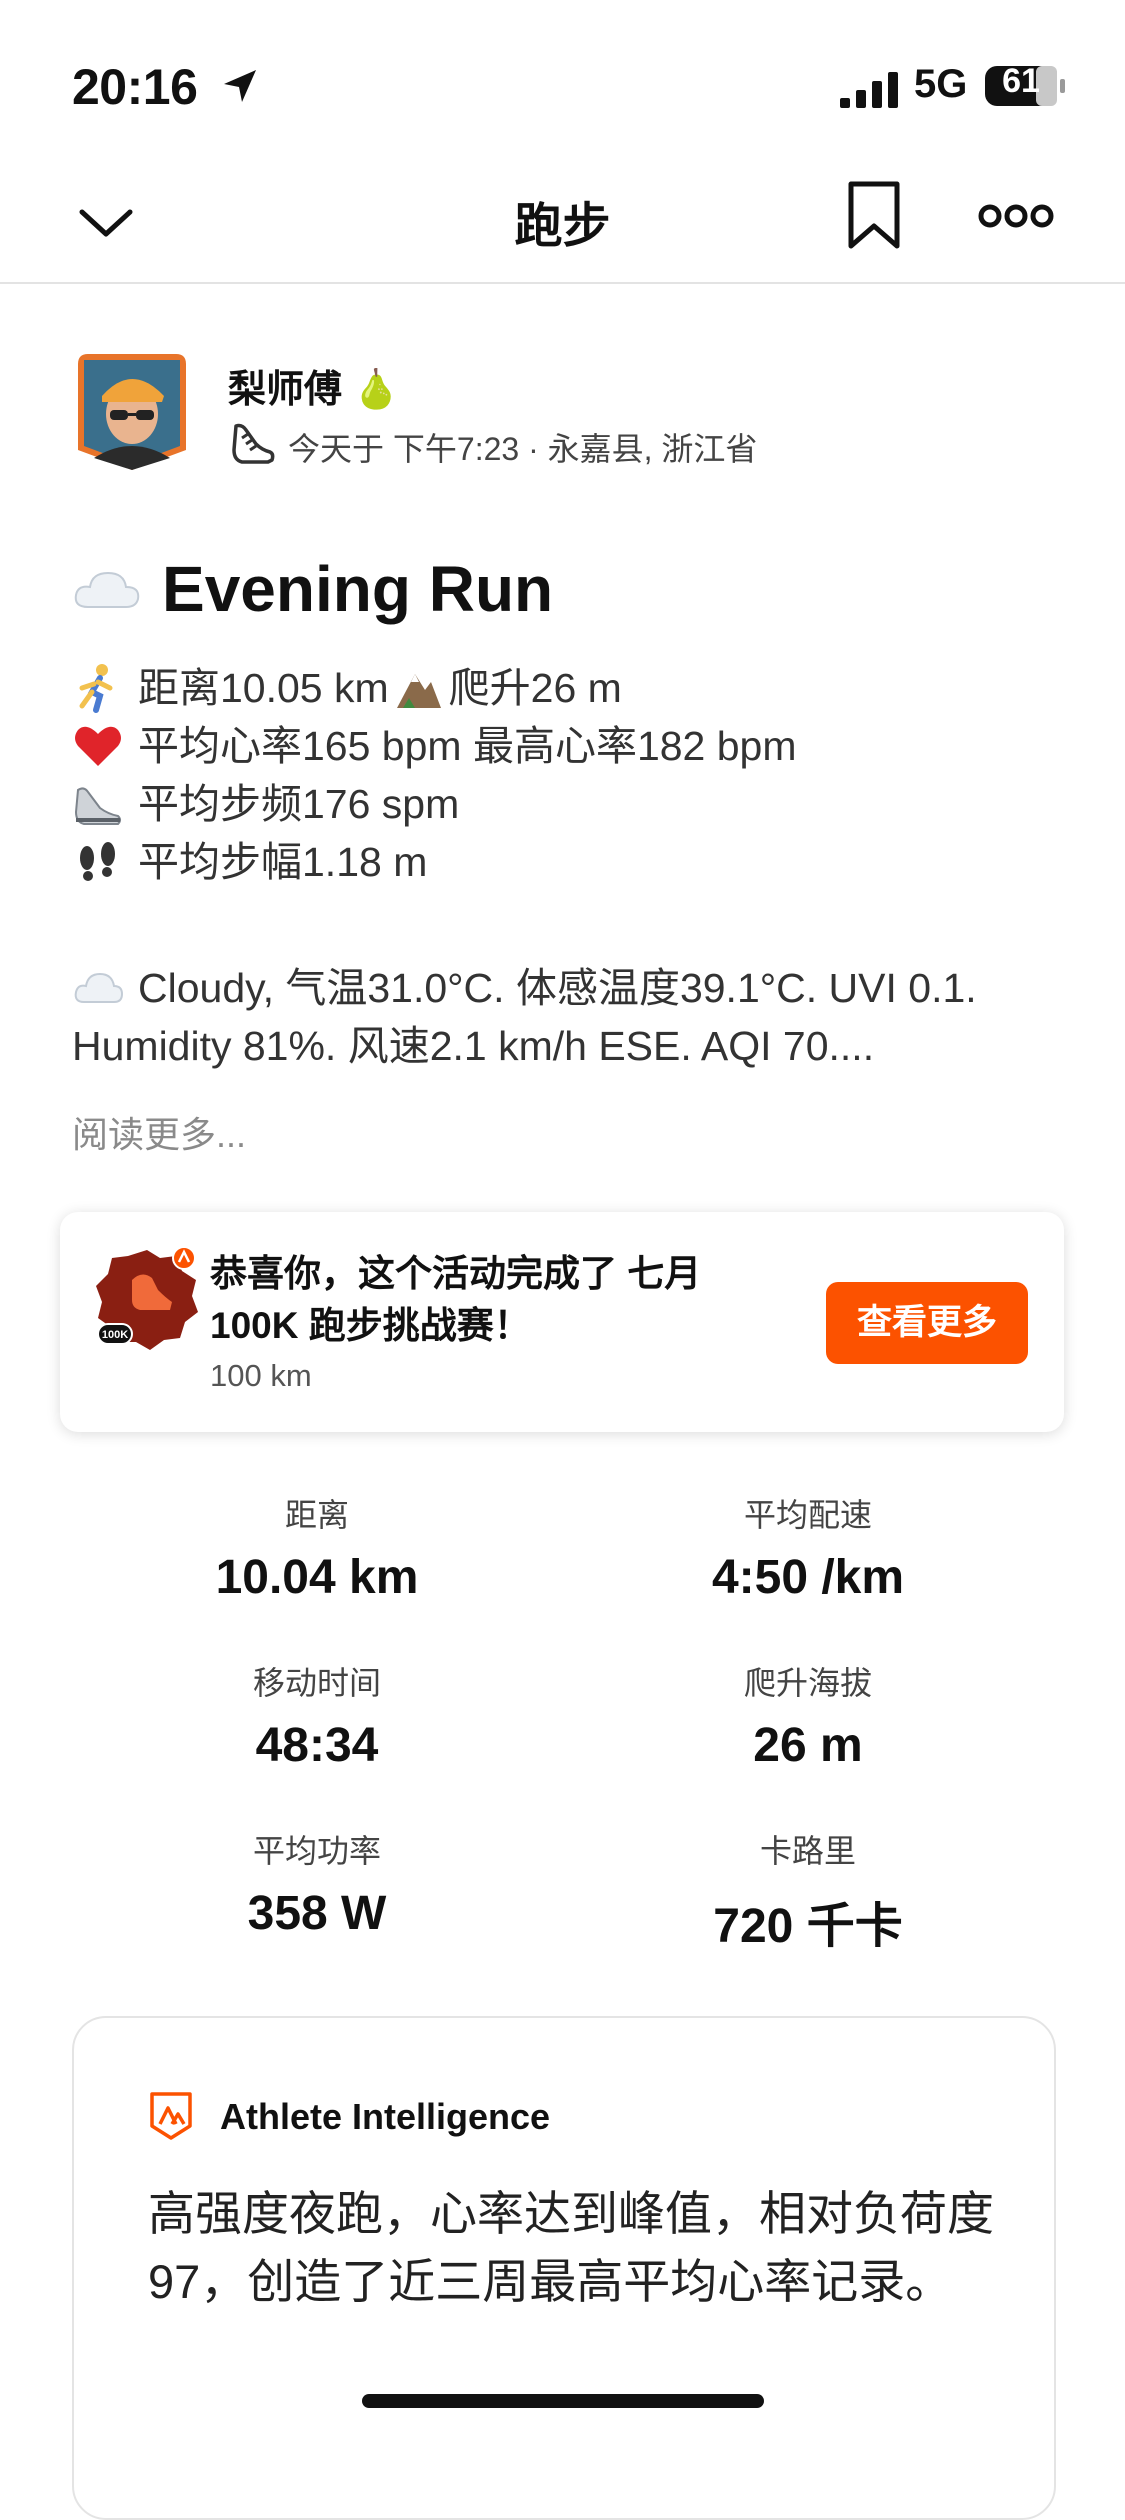 Image resolution: width=1125 pixels, height=2520 pixels. What do you see at coordinates (869, 90) in the screenshot?
I see `signal-icon` at bounding box center [869, 90].